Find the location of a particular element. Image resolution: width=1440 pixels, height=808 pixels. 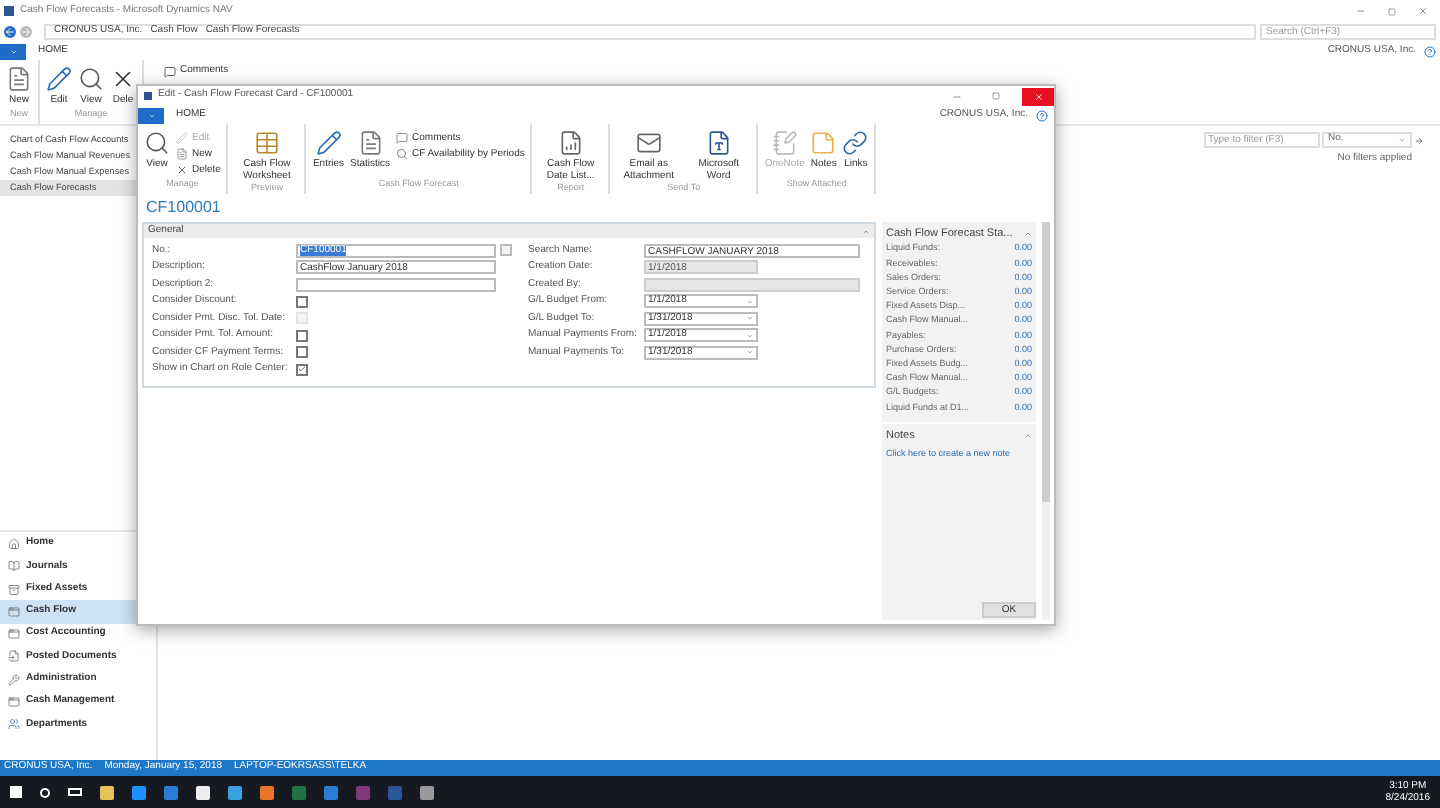

start-icon is located at coordinates (16, 792).